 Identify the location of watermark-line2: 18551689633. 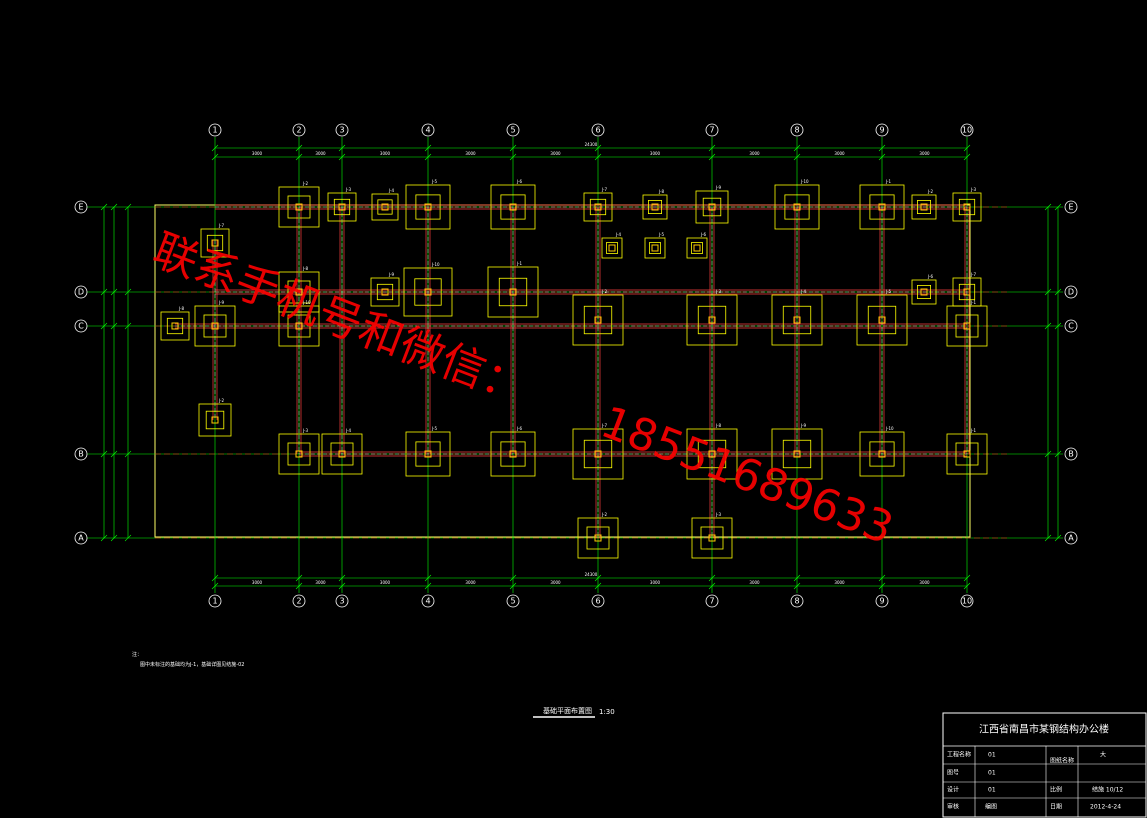
(747, 476).